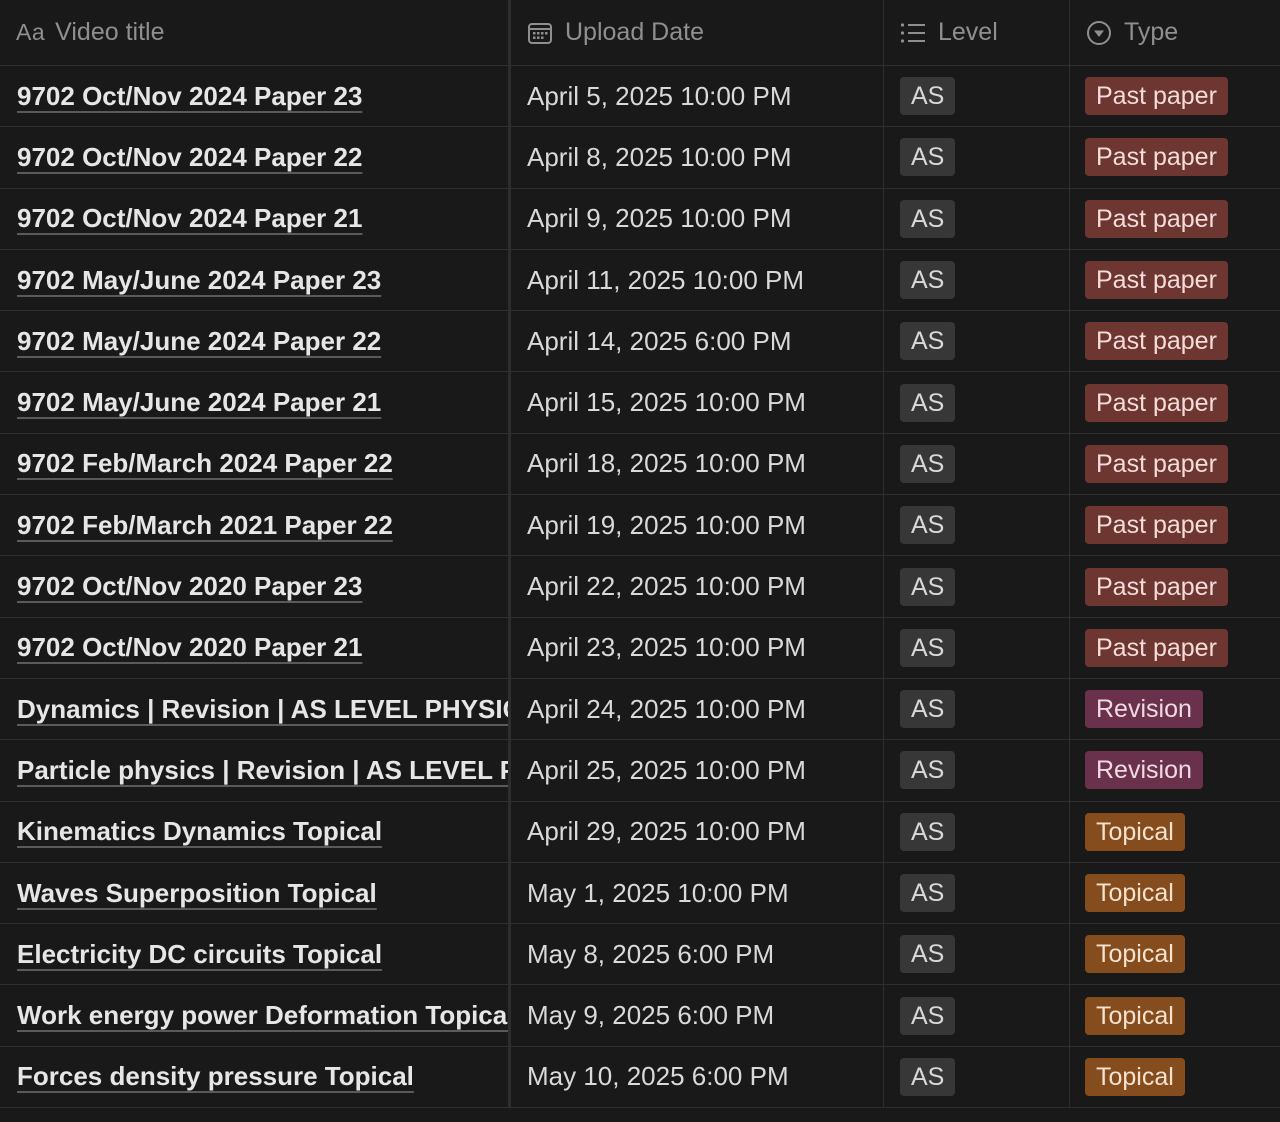 This screenshot has width=1280, height=1122. I want to click on upload-date-cell: April 23, 2025 10:00 PM, so click(697, 647).